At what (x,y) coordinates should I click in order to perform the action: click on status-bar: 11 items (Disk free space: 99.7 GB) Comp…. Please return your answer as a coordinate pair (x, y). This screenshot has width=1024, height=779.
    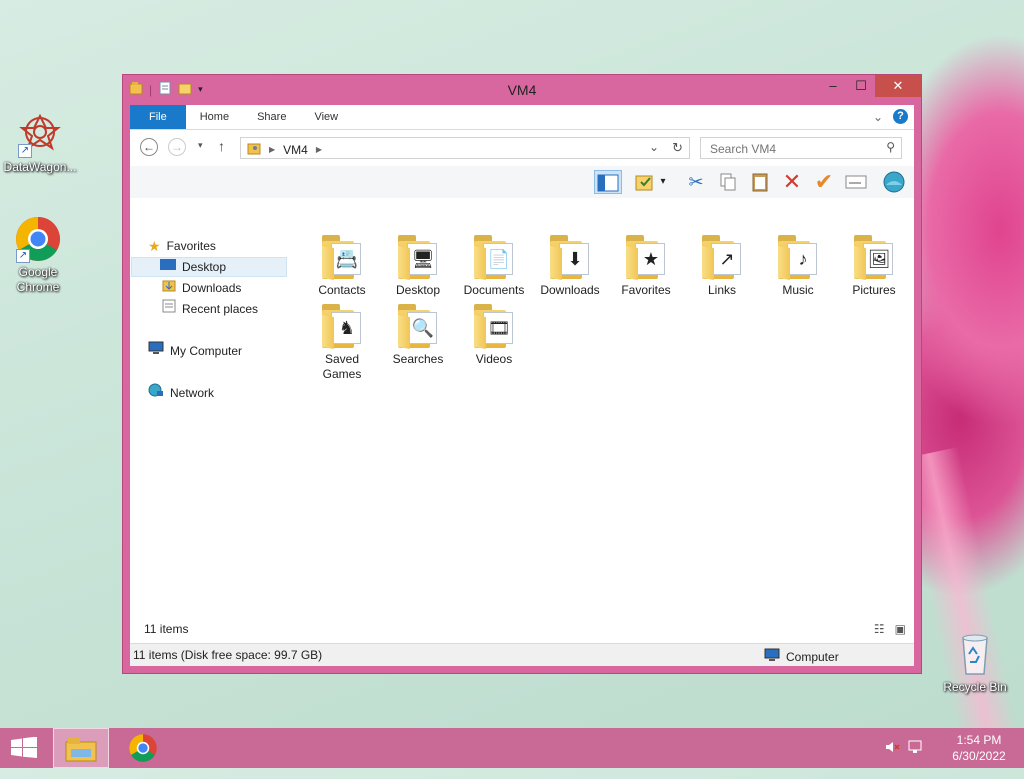
    Looking at the image, I should click on (522, 654).